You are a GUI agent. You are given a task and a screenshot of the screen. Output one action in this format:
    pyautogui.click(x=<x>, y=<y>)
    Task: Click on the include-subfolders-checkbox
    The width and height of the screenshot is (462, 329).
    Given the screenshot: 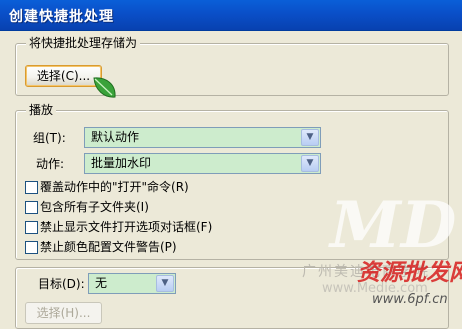 What is the action you would take?
    pyautogui.click(x=31, y=207)
    